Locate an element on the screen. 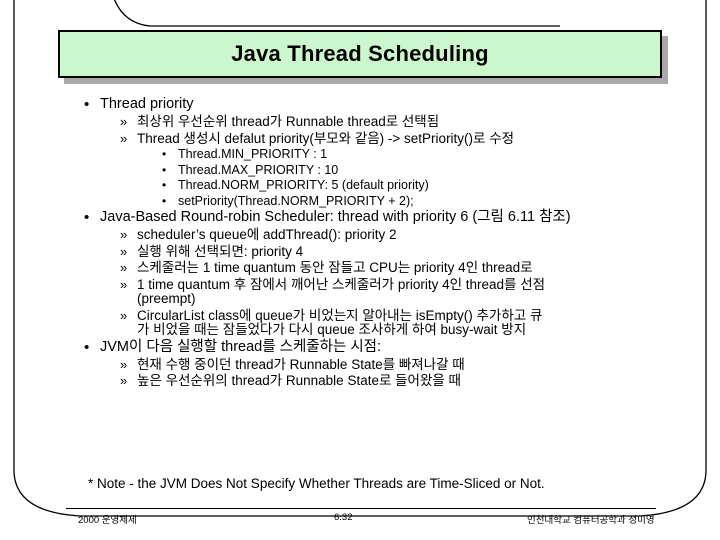 Image resolution: width=720 pixels, height=540 pixels. list-item-text: Thread.MIN_PRIORITY : 1 is located at coordinates (253, 154).